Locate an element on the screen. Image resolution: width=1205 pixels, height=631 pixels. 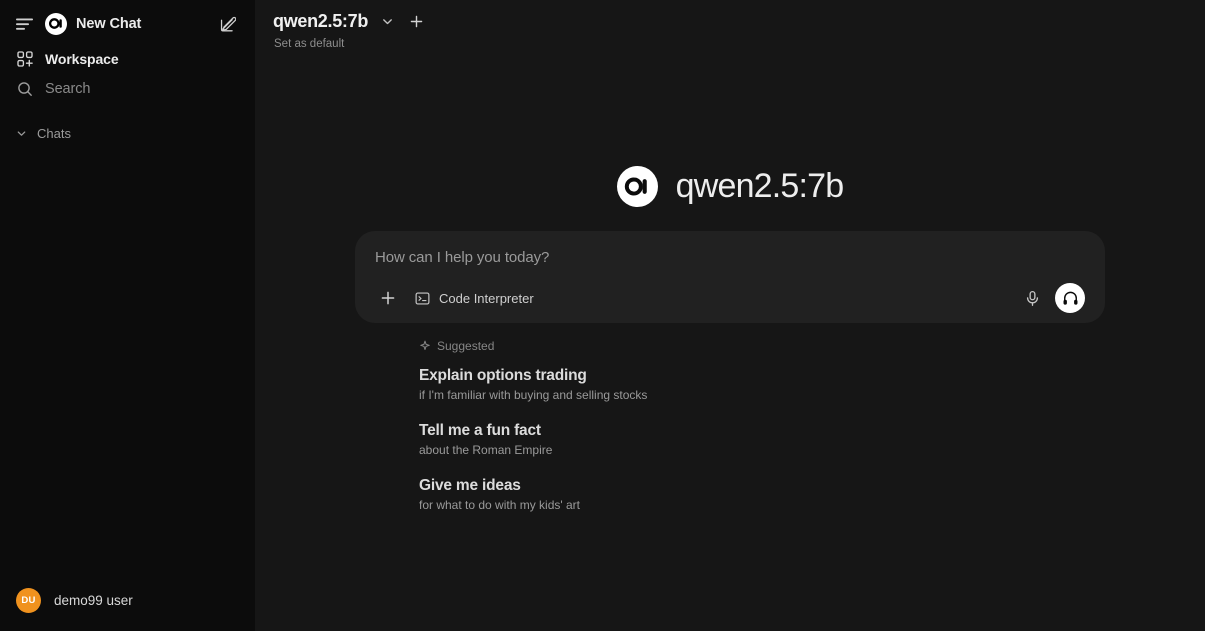
suggestion-subtitle: about the Roman Empire is located at coordinates (486, 450).